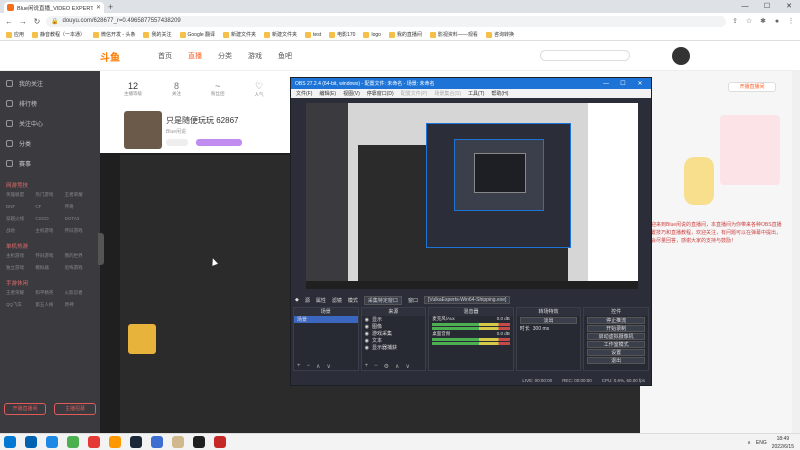 Image resolution: width=800 pixels, height=450 pixels. What do you see at coordinates (165, 56) in the screenshot?
I see `site-nav-item: 首页` at bounding box center [165, 56].